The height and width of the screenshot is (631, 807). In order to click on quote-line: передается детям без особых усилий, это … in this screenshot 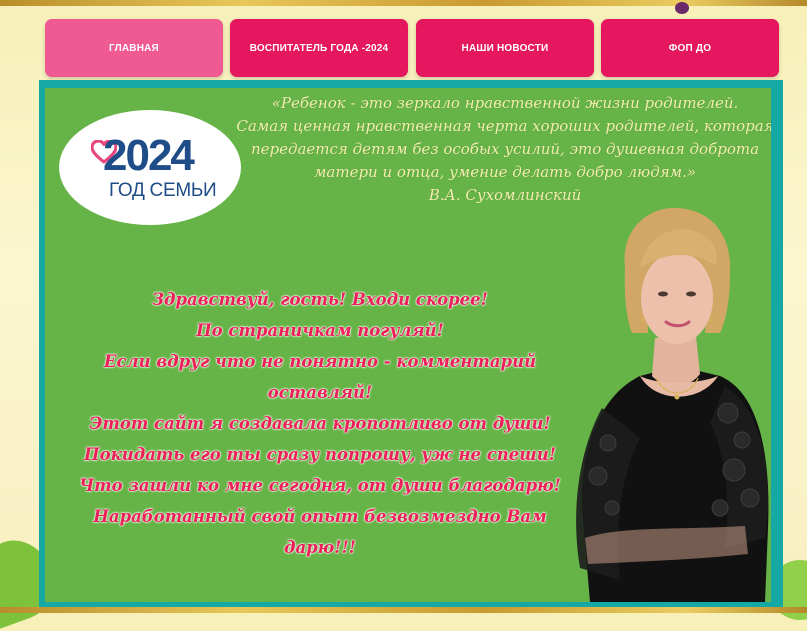, I will do `click(505, 149)`.